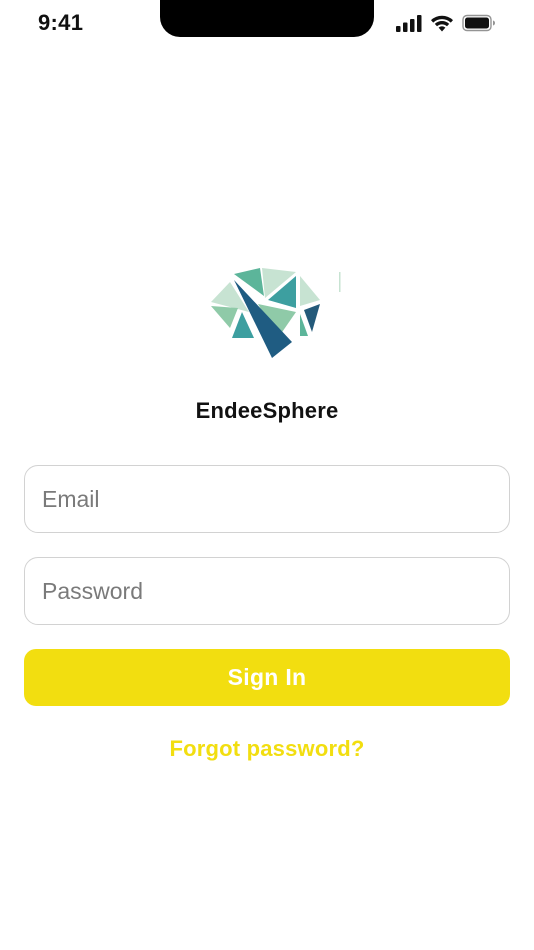 Image resolution: width=534 pixels, height=950 pixels. Describe the element at coordinates (267, 410) in the screenshot. I see `app-name: EndeeSphere` at that location.